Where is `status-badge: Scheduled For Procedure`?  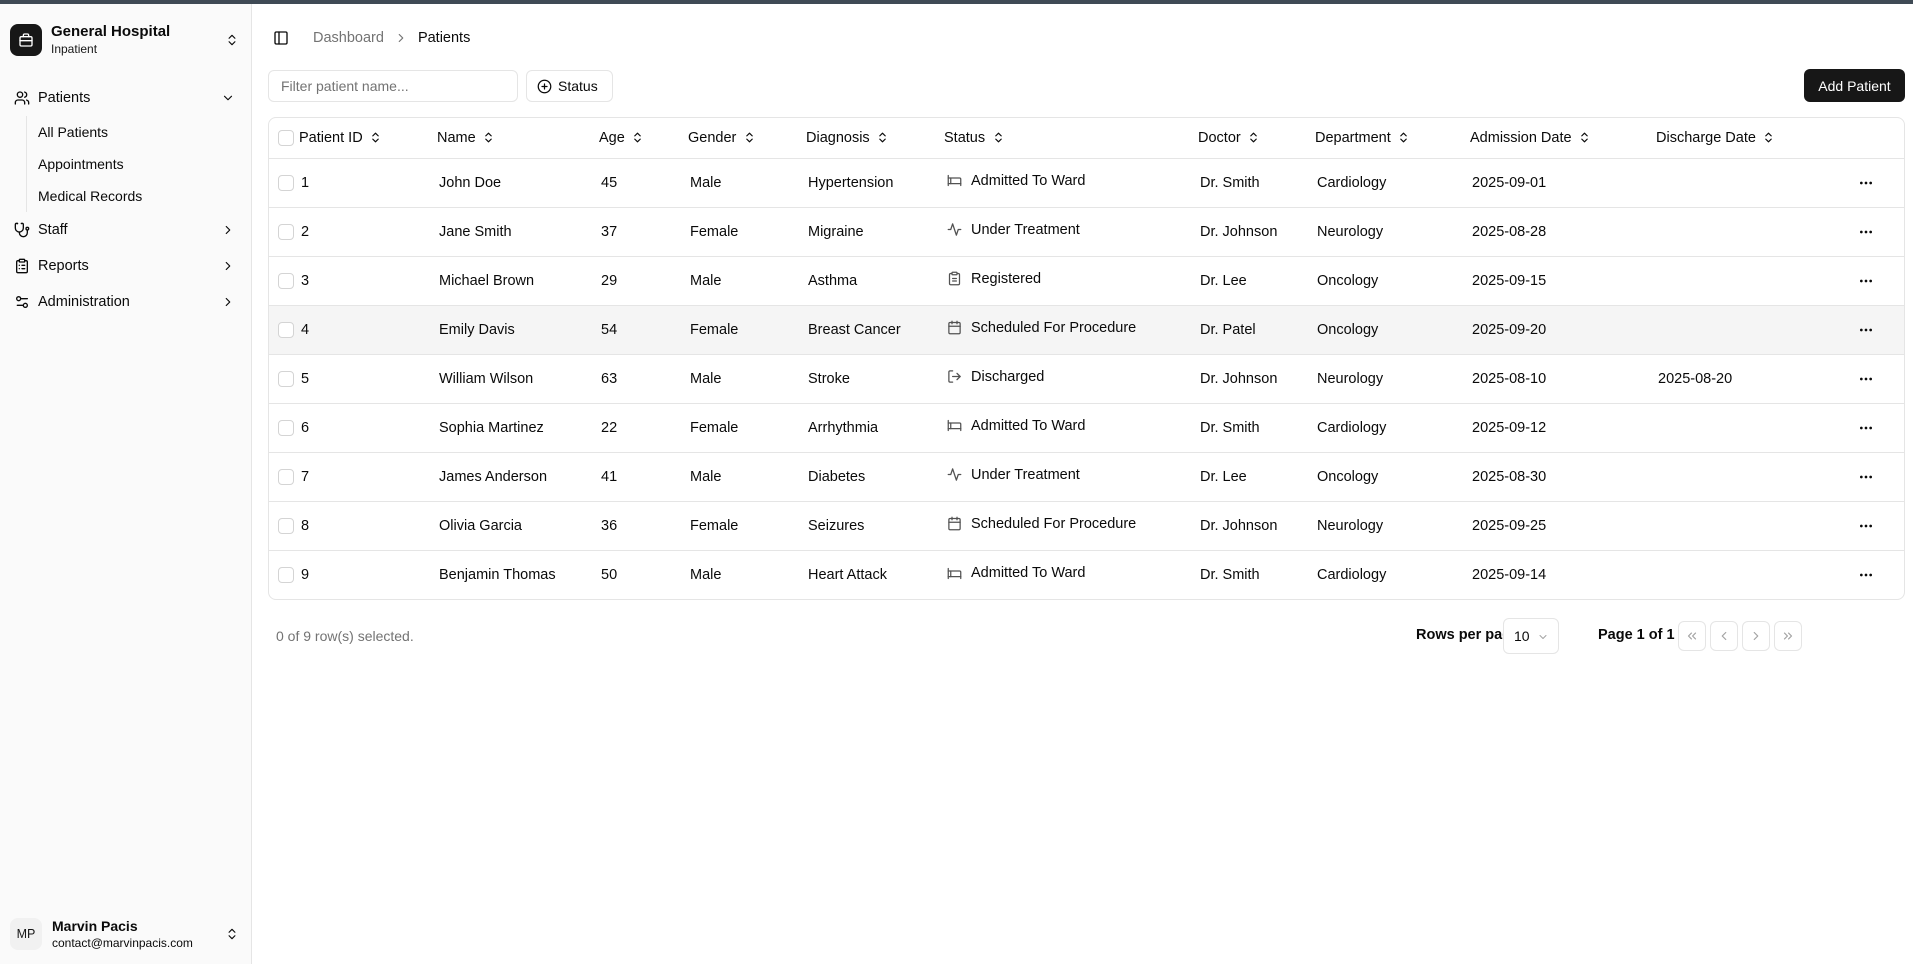
status-badge: Scheduled For Procedure is located at coordinates (1041, 524).